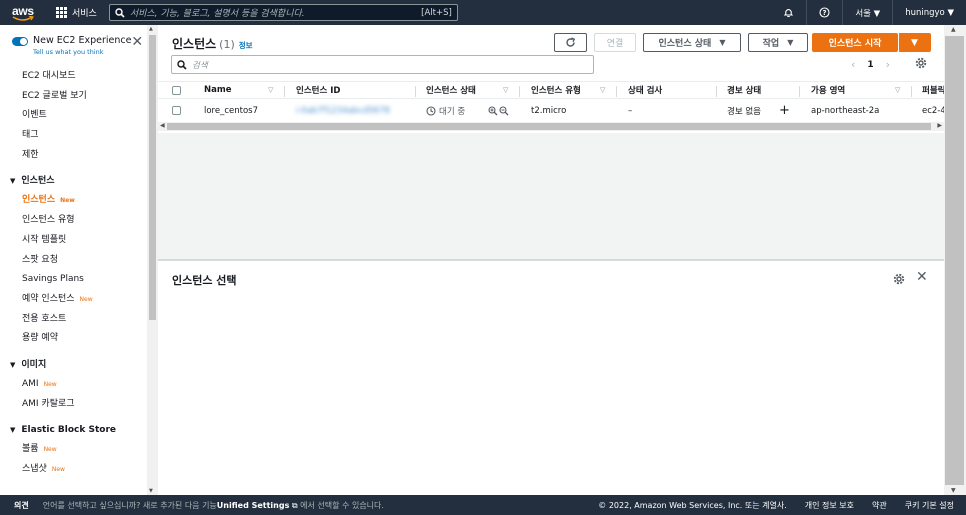 This screenshot has height=515, width=966. Describe the element at coordinates (828, 90) in the screenshot. I see `column-availability-zone: 가용 영역` at that location.